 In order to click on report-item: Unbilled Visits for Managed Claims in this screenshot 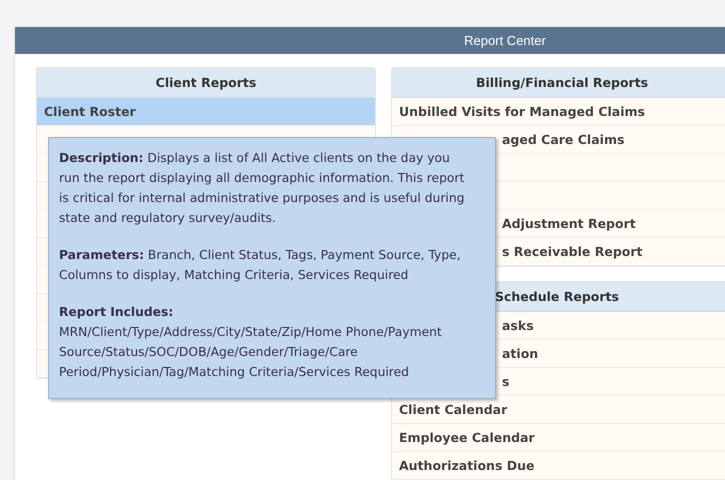, I will do `click(558, 112)`.